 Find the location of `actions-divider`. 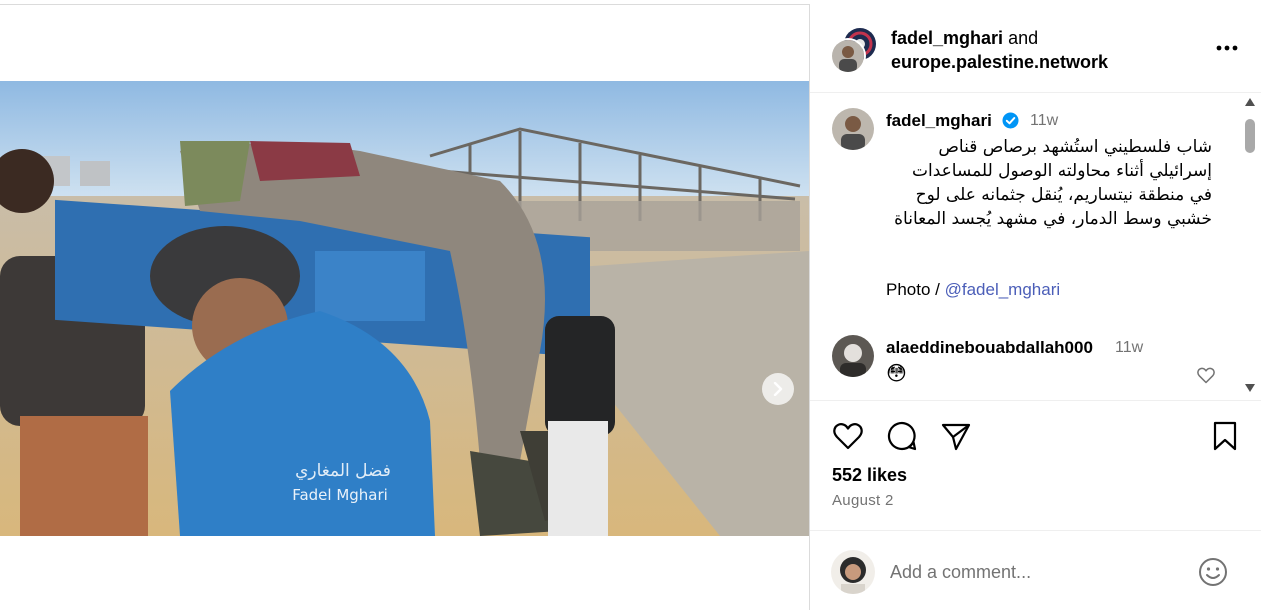

actions-divider is located at coordinates (1035, 400).